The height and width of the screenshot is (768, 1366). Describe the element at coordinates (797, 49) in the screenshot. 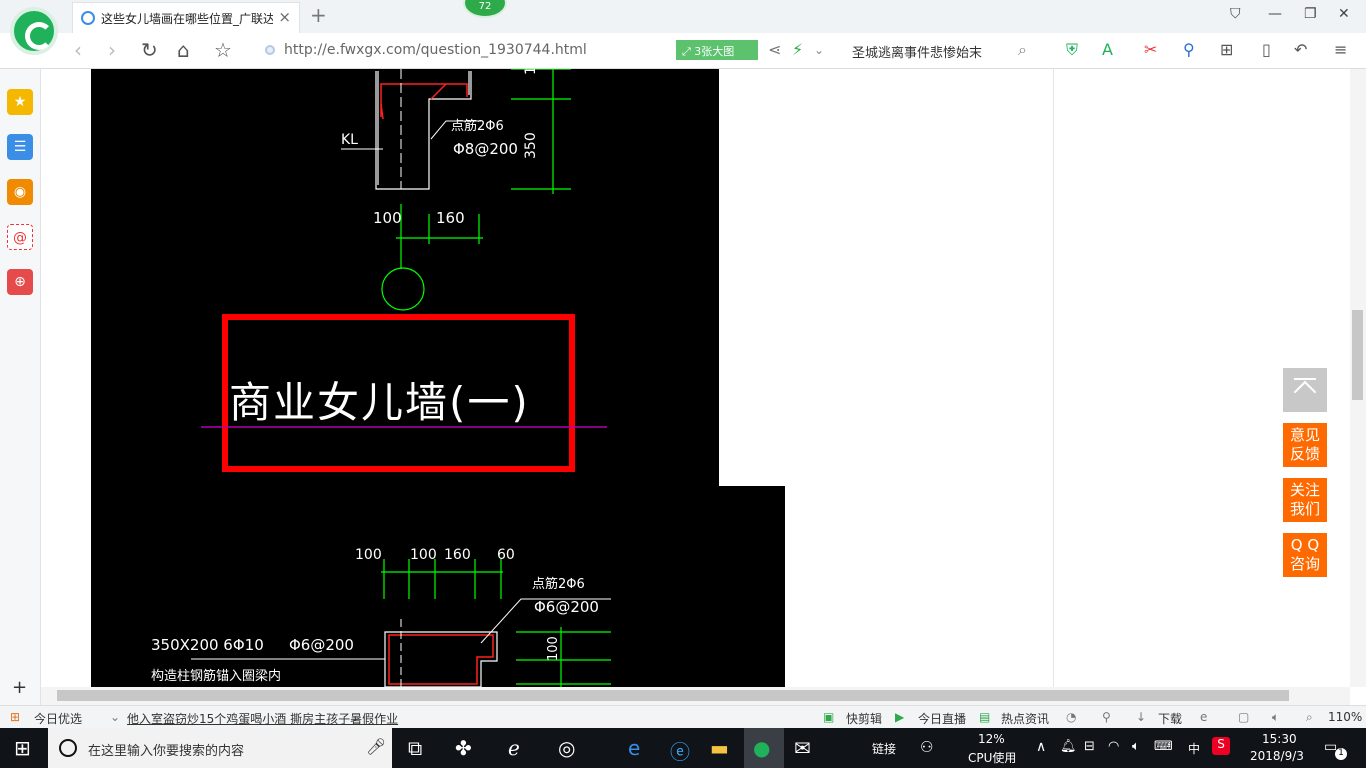

I see `lightning-icon: ⚡` at that location.